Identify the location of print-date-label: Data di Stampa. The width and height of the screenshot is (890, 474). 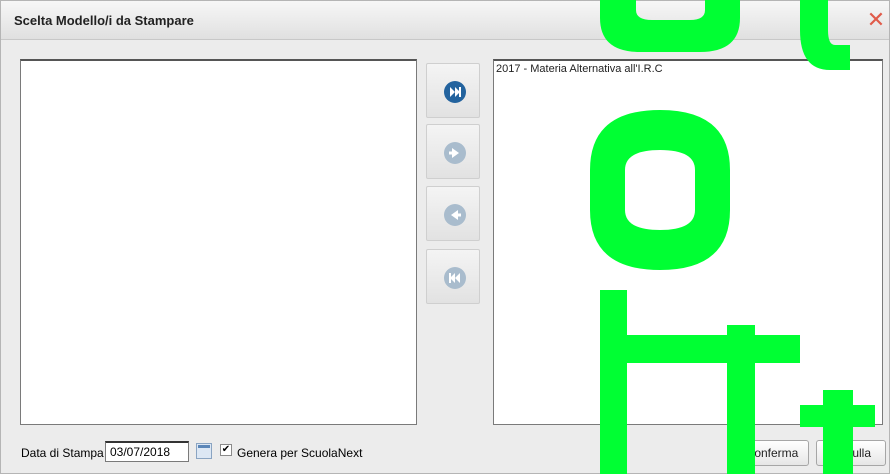
(62, 453).